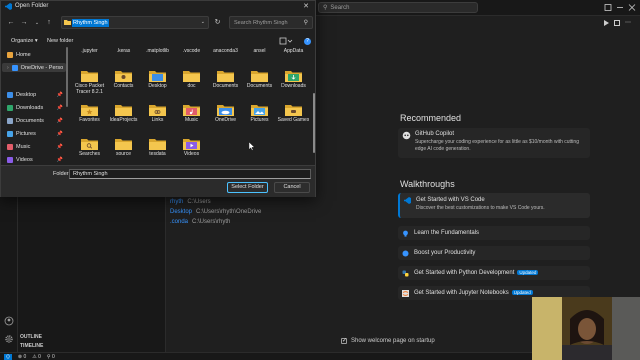  I want to click on folder-item: Contacts, so click(123, 83).